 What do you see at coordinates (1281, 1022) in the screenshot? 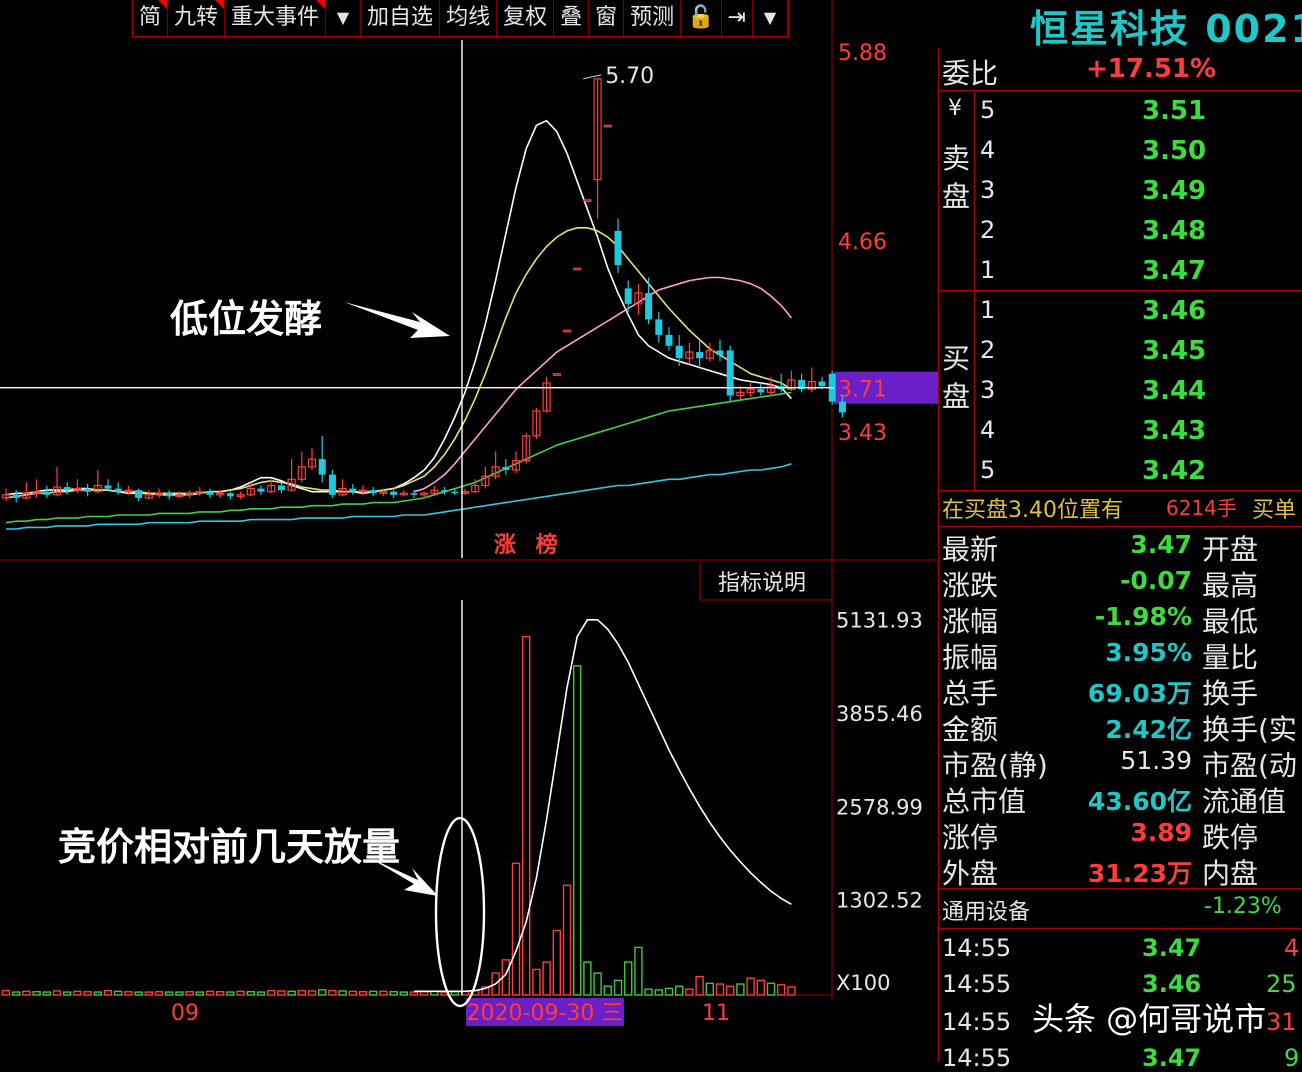
I see `tick-volume: 31` at bounding box center [1281, 1022].